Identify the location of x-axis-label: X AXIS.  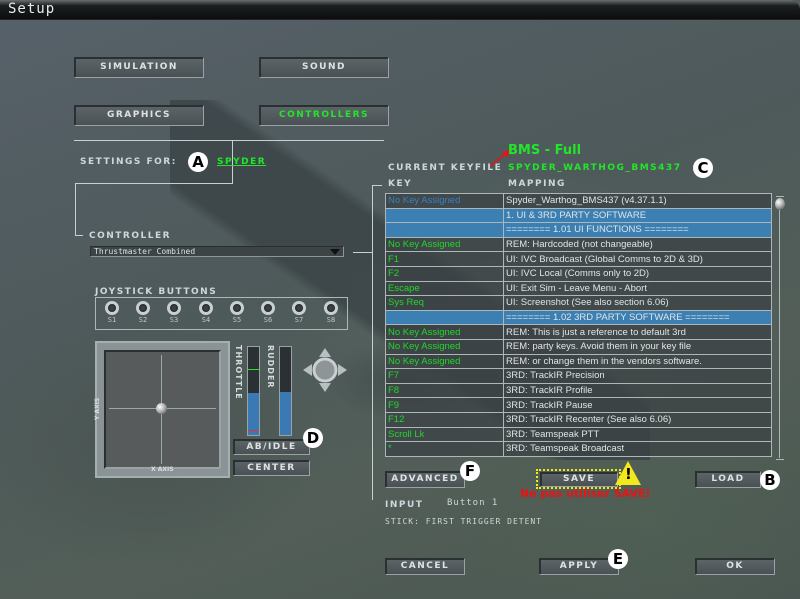
(162, 469).